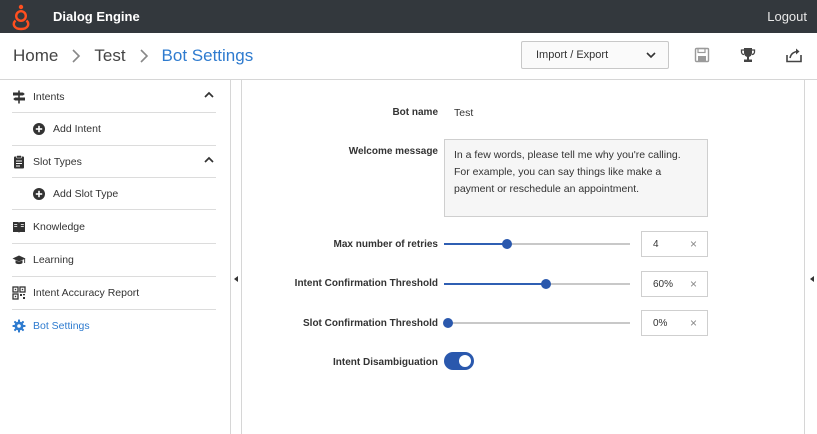  Describe the element at coordinates (236, 257) in the screenshot. I see `collapse-left-toggle` at that location.